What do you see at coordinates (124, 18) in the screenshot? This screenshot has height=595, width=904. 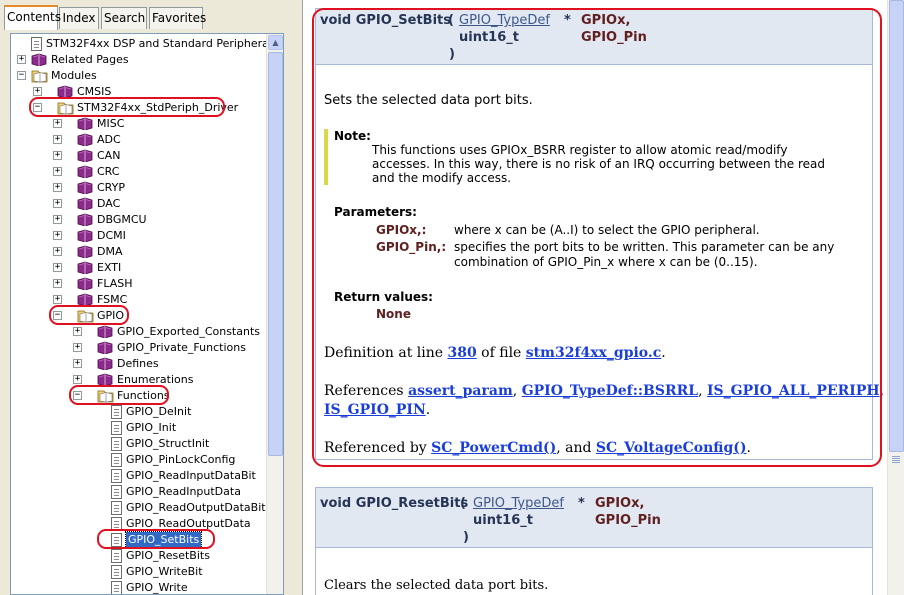 I see `tab-search: Search` at bounding box center [124, 18].